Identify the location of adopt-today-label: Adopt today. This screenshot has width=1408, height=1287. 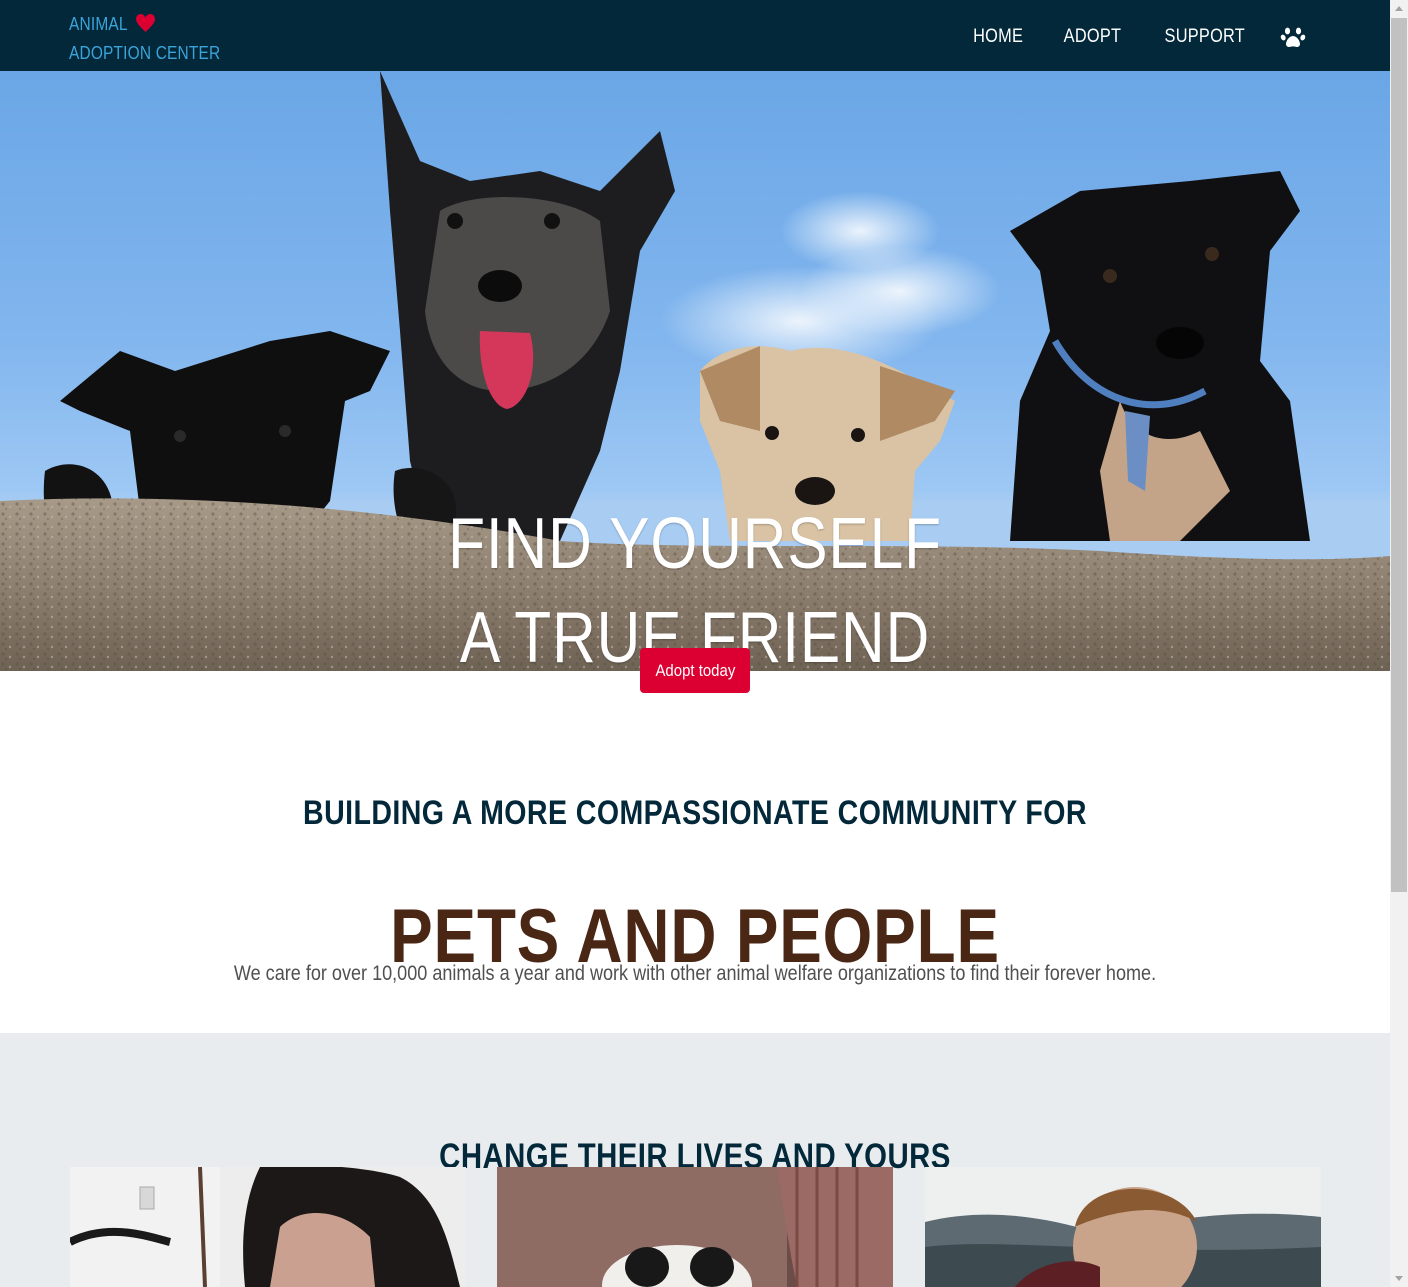
(695, 670).